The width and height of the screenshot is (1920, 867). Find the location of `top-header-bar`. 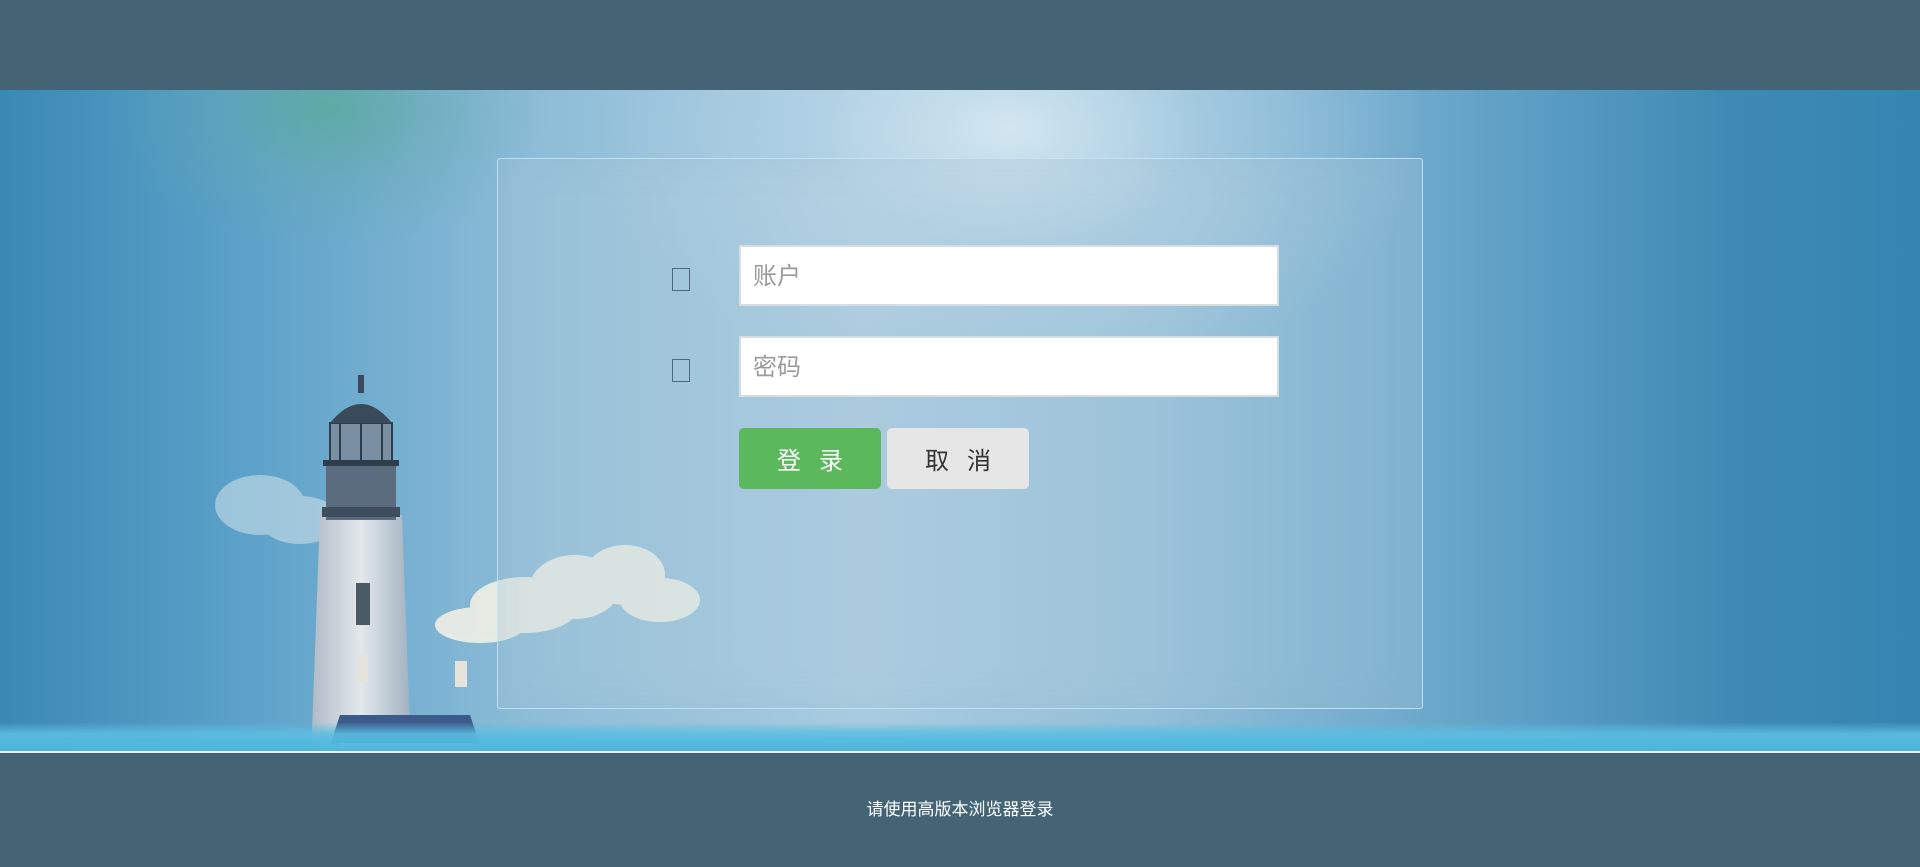

top-header-bar is located at coordinates (960, 45).